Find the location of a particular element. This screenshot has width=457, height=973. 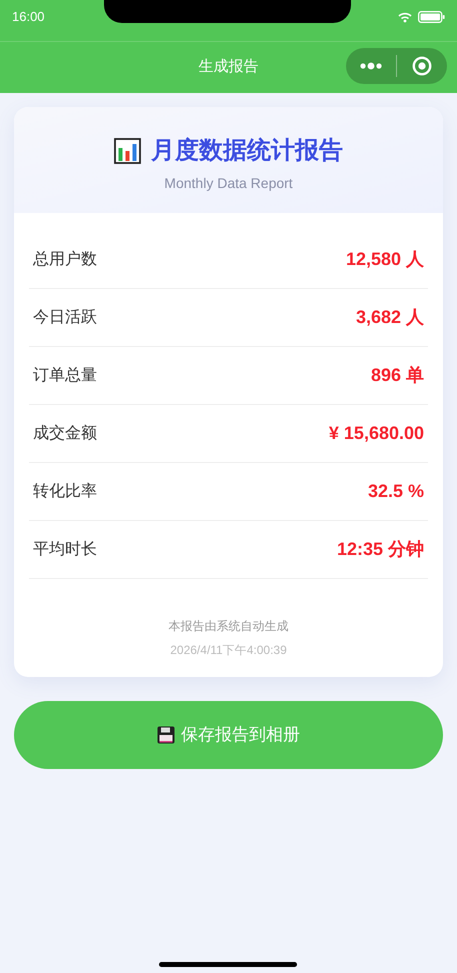

metric-label: 转化比率 is located at coordinates (65, 492).